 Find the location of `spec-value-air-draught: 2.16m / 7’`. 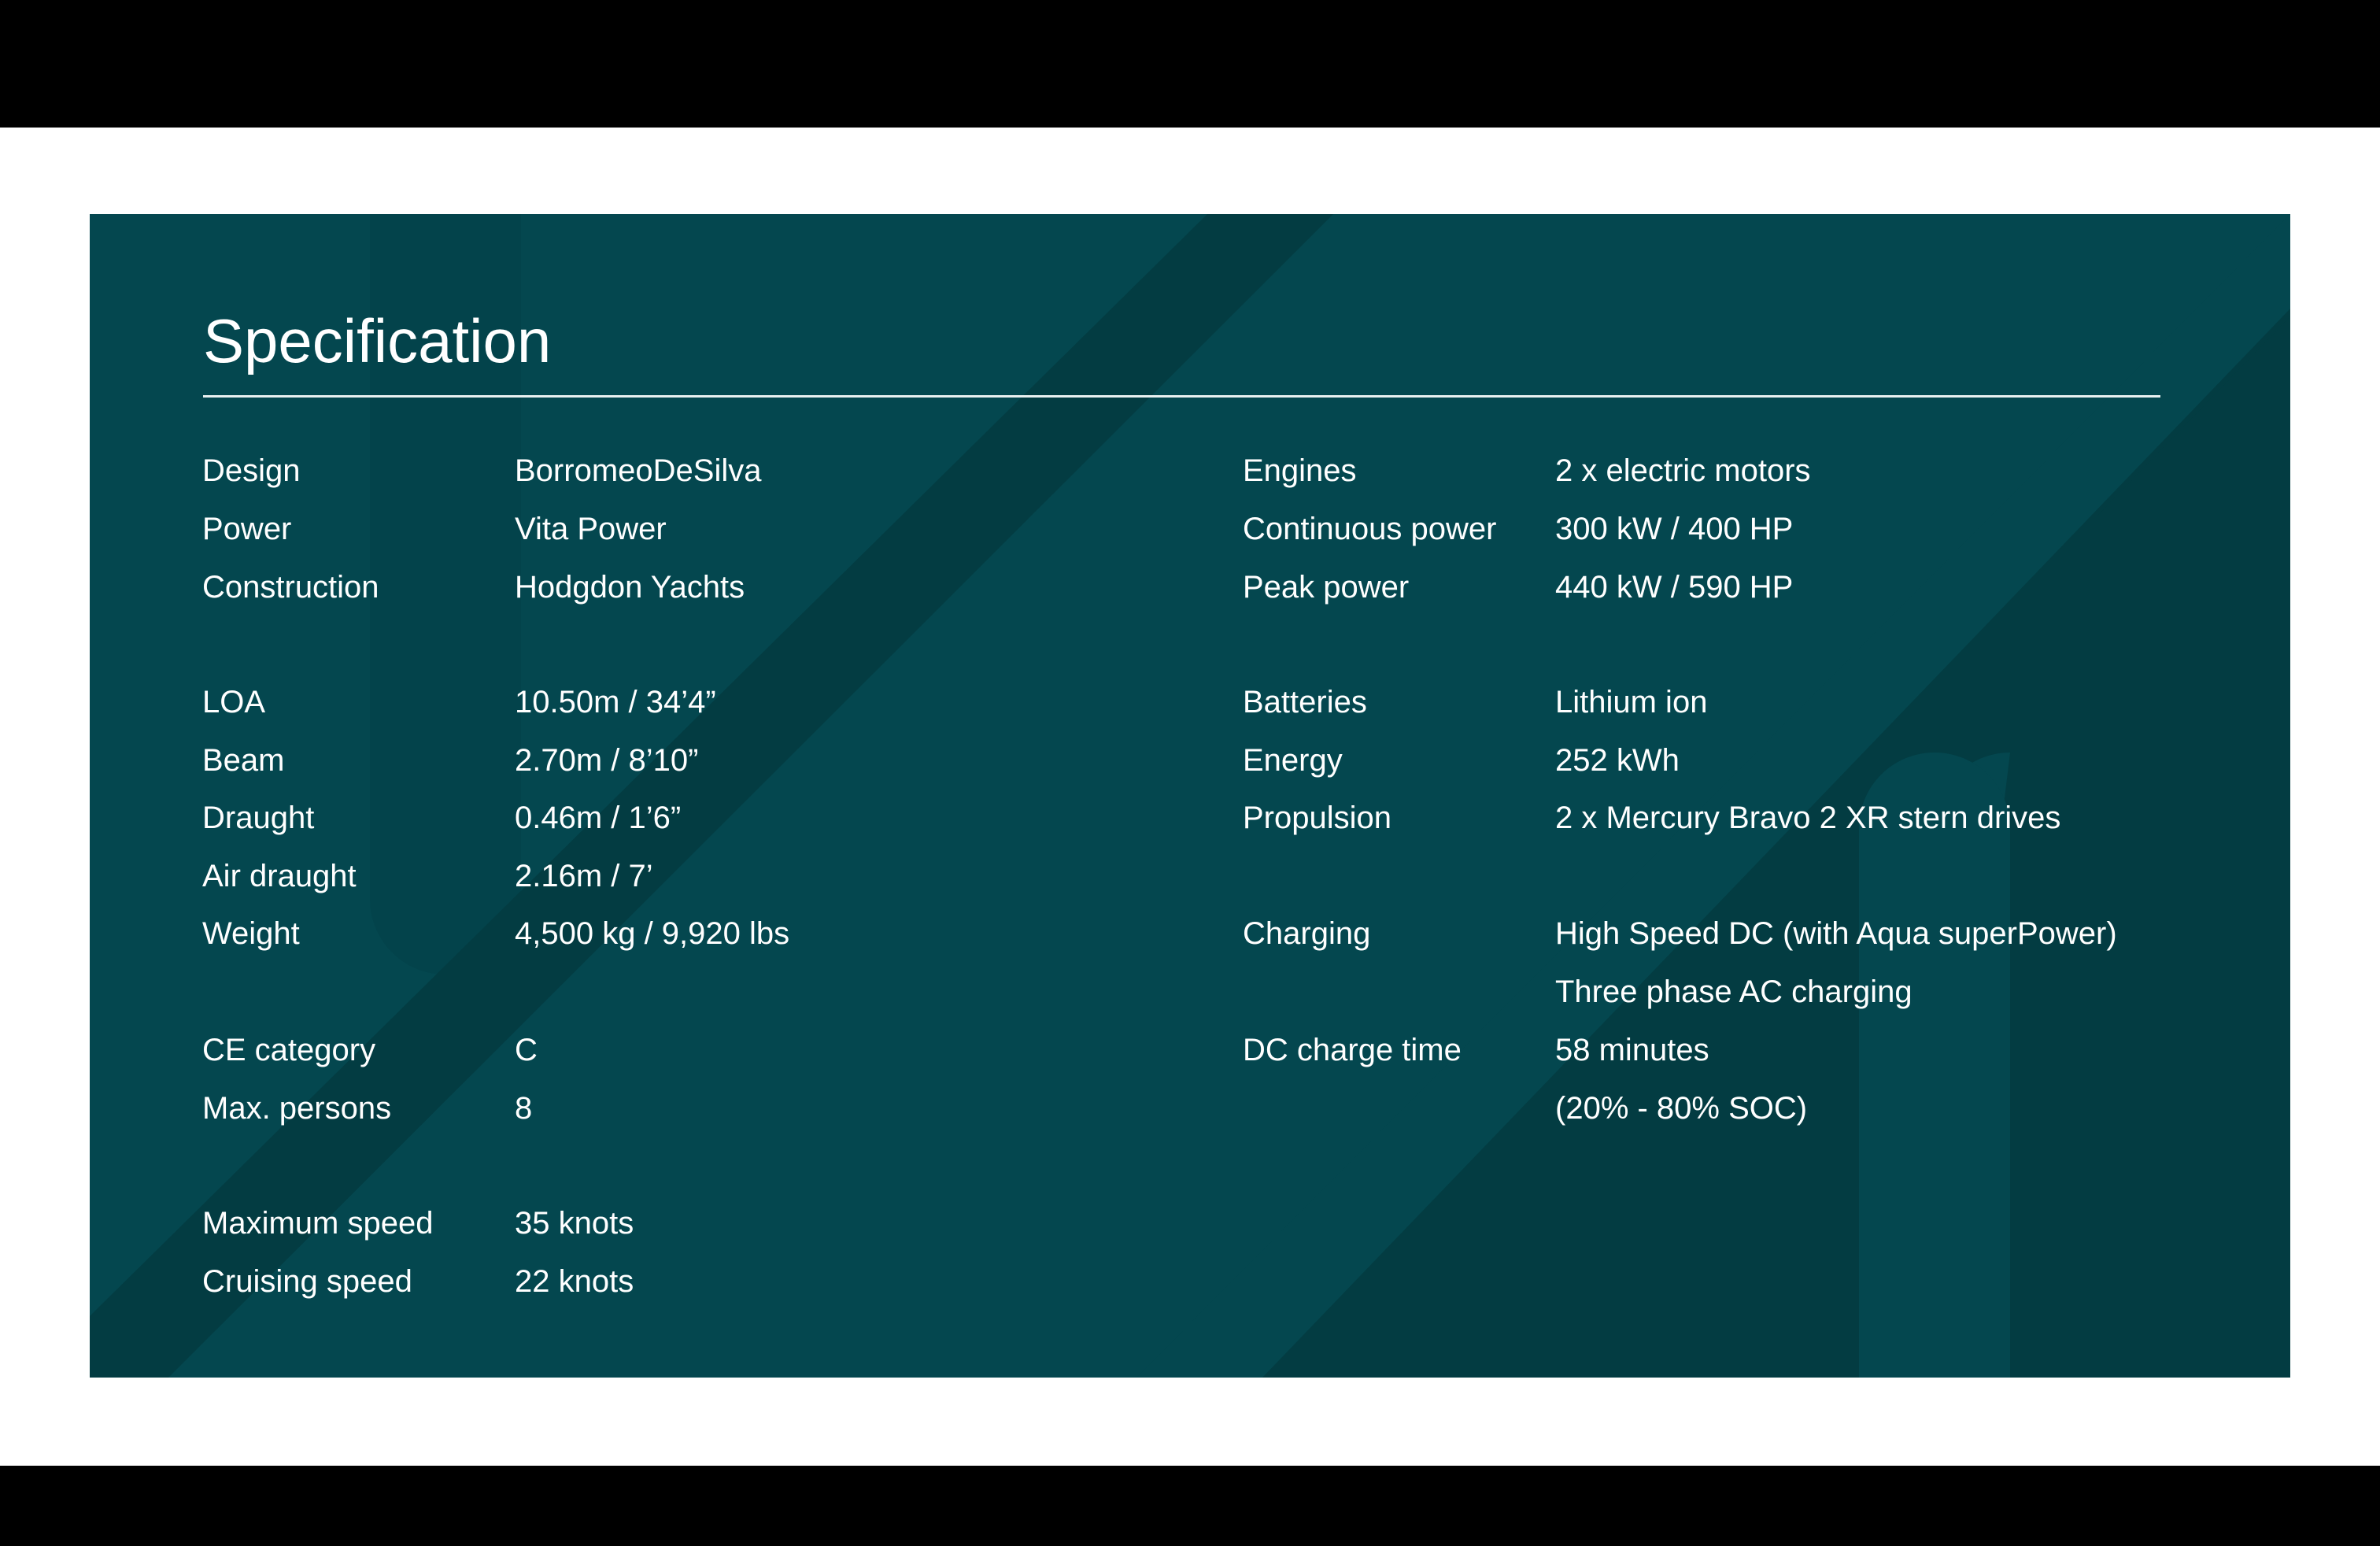

spec-value-air-draught: 2.16m / 7’ is located at coordinates (584, 876).